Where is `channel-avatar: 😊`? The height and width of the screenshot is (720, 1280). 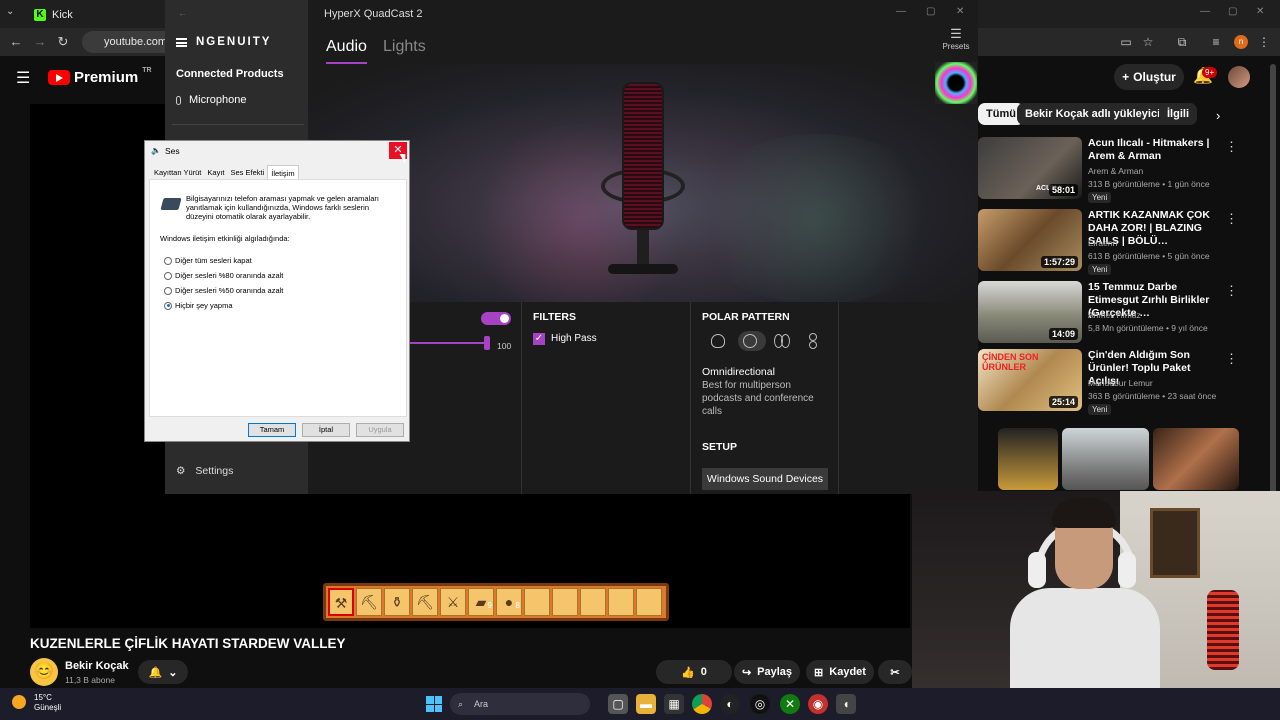 channel-avatar: 😊 is located at coordinates (44, 672).